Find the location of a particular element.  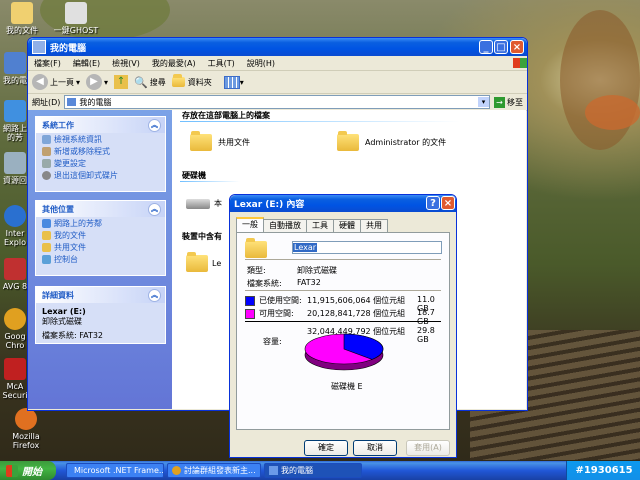

mcafee-icon is located at coordinates (15, 369).